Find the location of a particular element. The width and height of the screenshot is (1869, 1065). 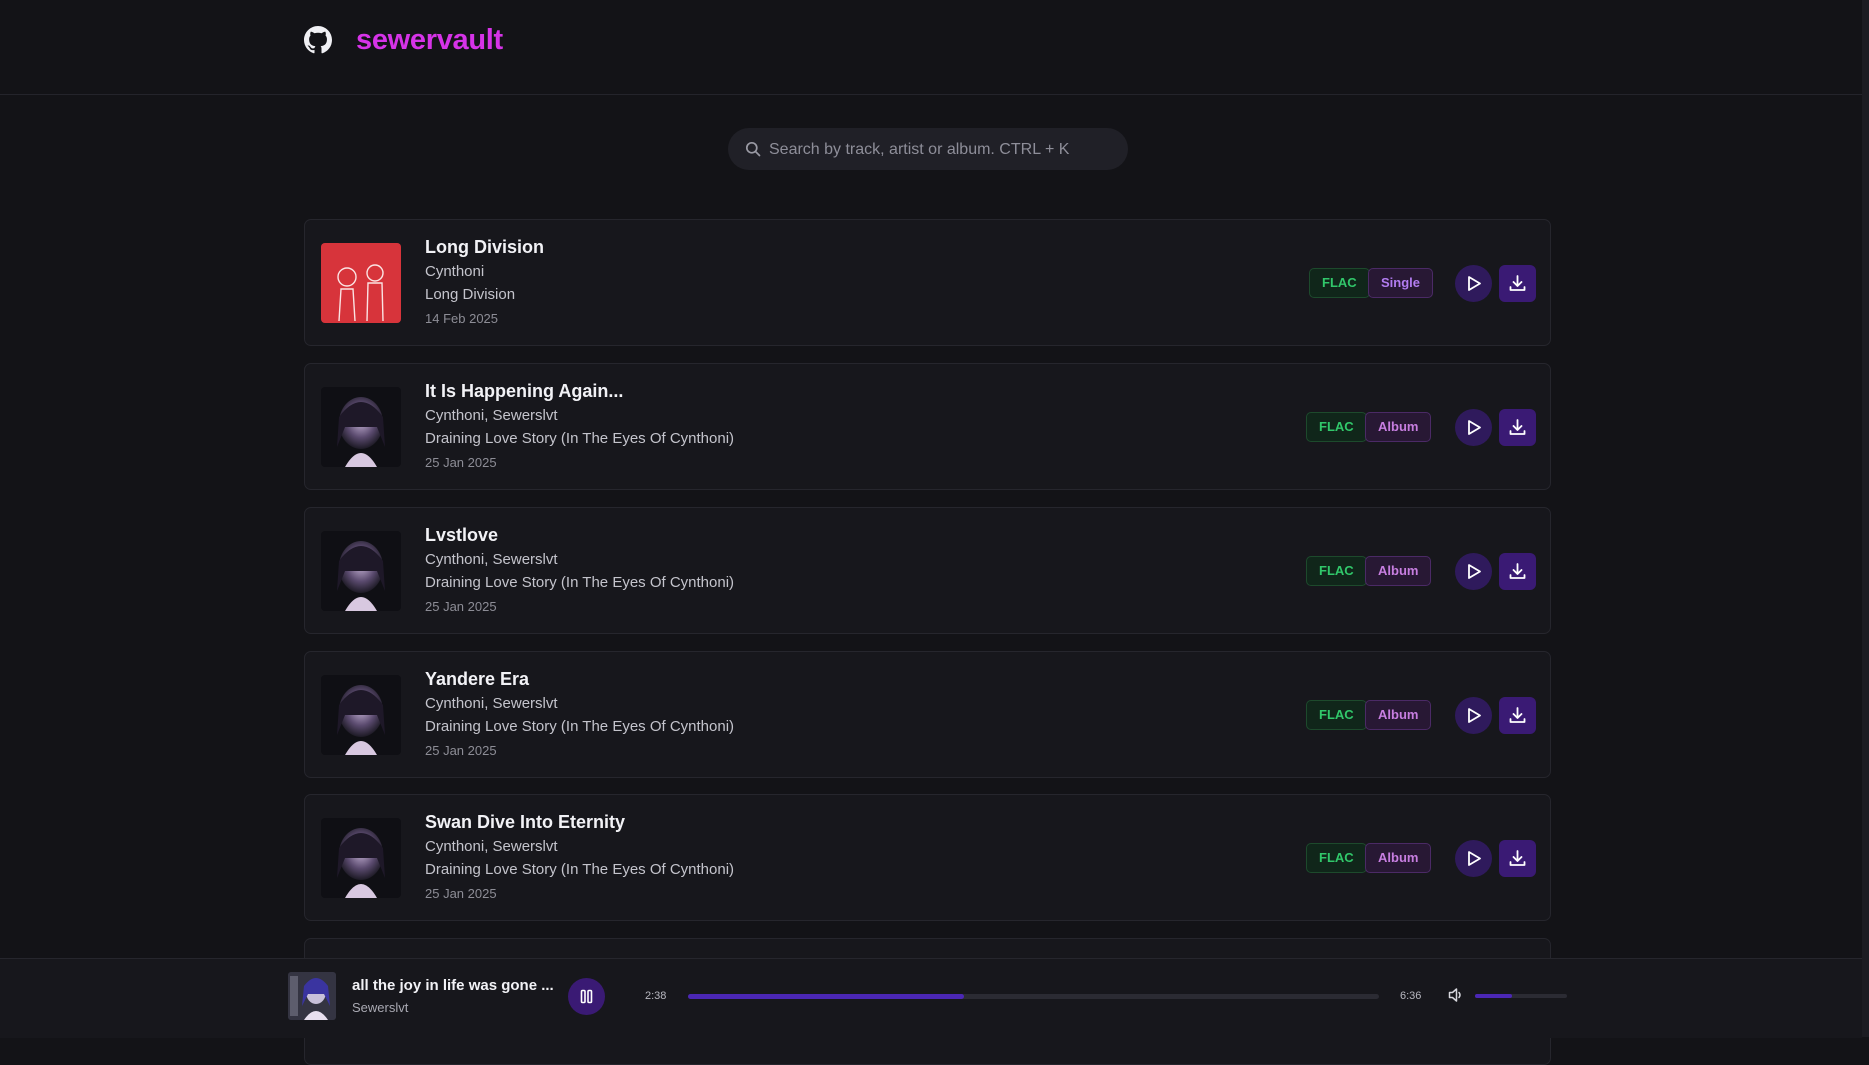

pause-icon is located at coordinates (586, 996).